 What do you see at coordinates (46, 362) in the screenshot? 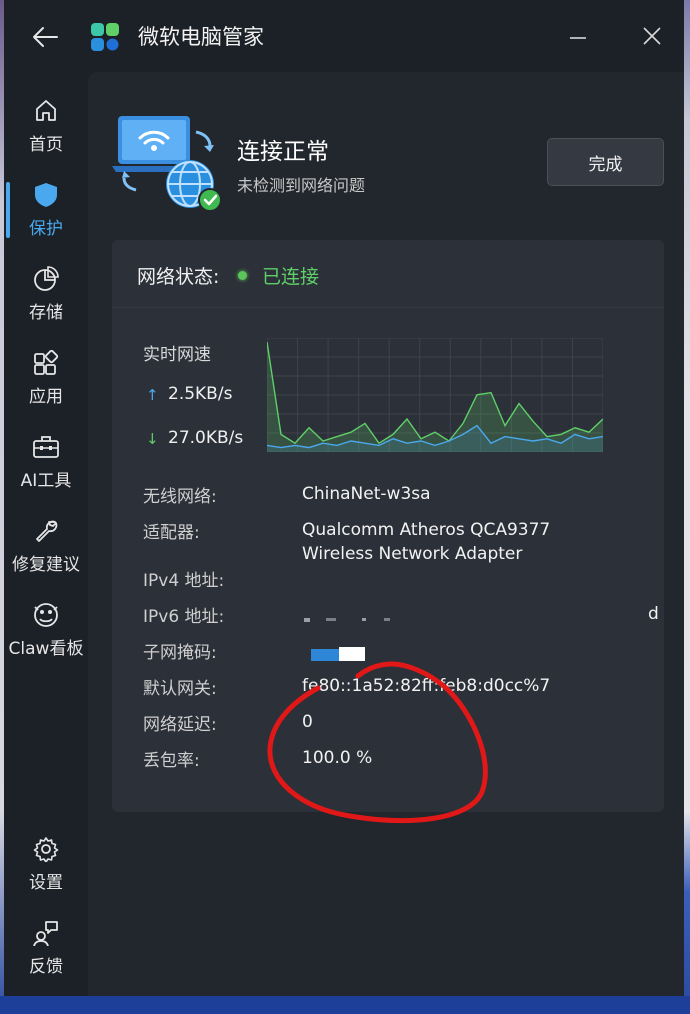
I see `apps-icon` at bounding box center [46, 362].